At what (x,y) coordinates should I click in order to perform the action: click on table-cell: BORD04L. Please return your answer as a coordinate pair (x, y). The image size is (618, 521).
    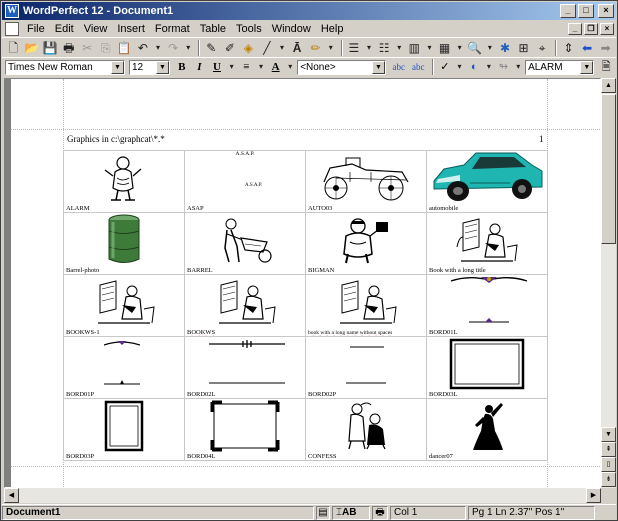
    Looking at the image, I should click on (245, 430).